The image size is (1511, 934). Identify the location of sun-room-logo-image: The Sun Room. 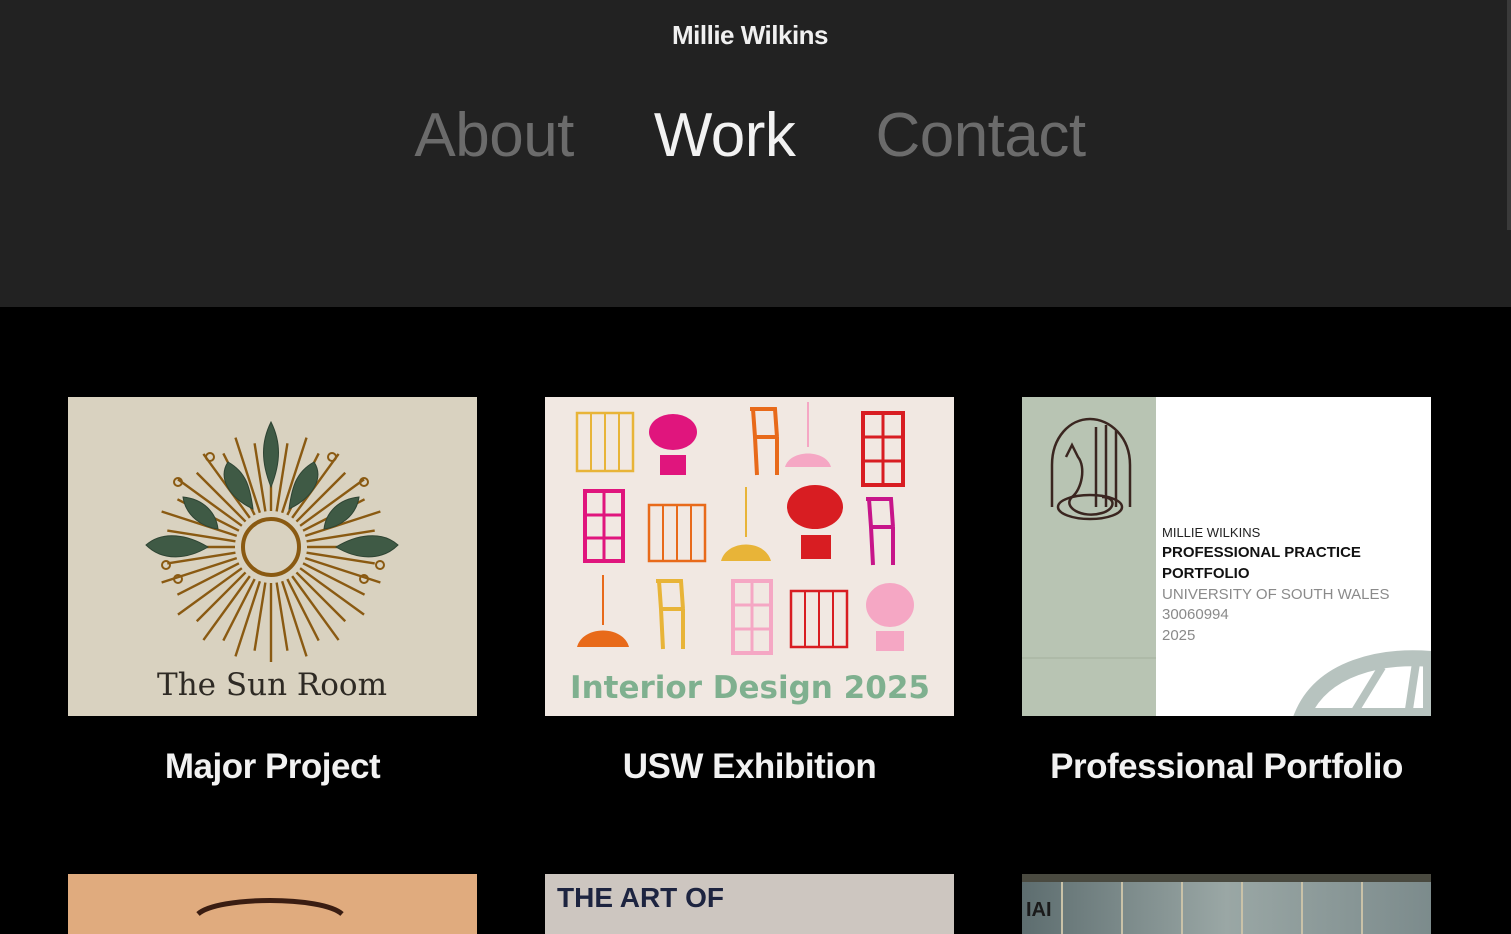
(272, 556).